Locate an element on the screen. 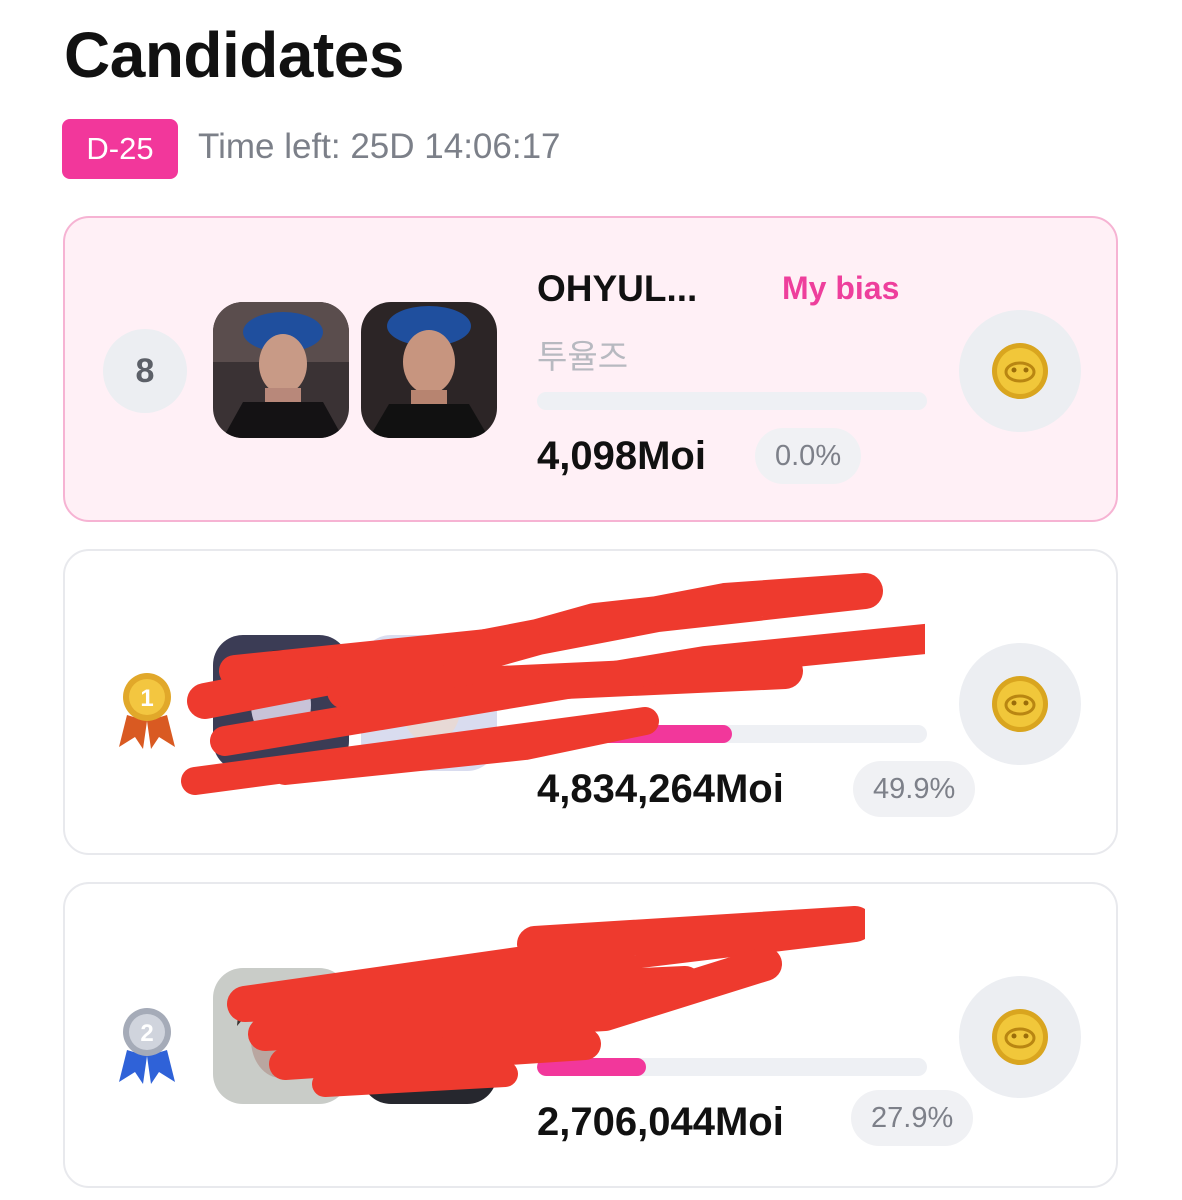 The image size is (1182, 1200). silver-medal-icon: 2 is located at coordinates (147, 1046).